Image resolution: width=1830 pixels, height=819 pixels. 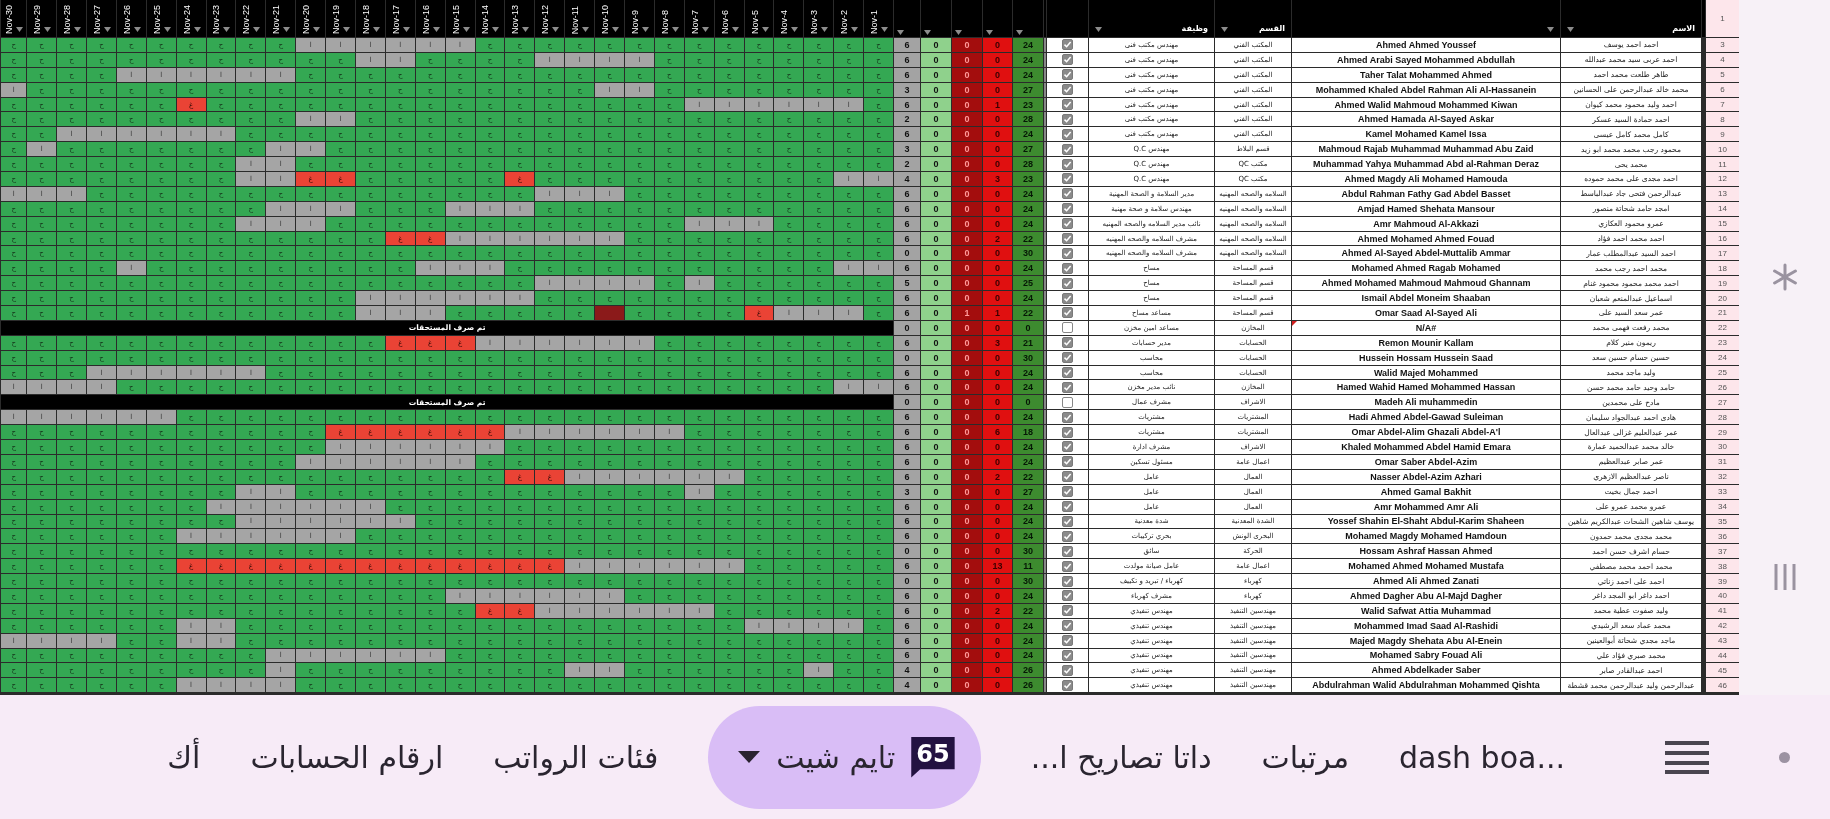 What do you see at coordinates (1426, 625) in the screenshot?
I see `name-cell: Mohammed Imad Saad Al-Rashidi` at bounding box center [1426, 625].